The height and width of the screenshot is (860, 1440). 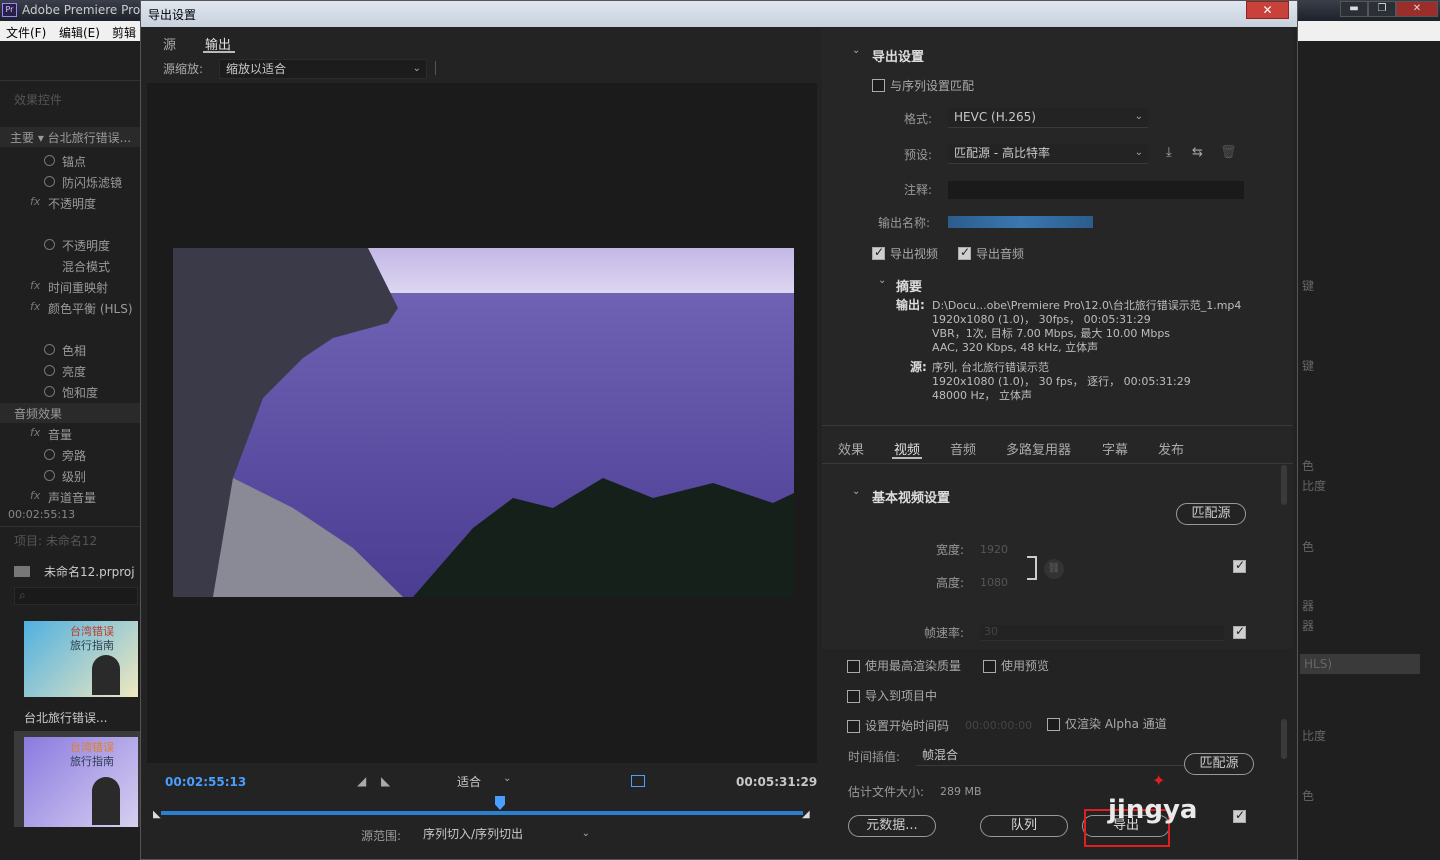 What do you see at coordinates (205, 782) in the screenshot?
I see `current-timecode: 00:02:55:13` at bounding box center [205, 782].